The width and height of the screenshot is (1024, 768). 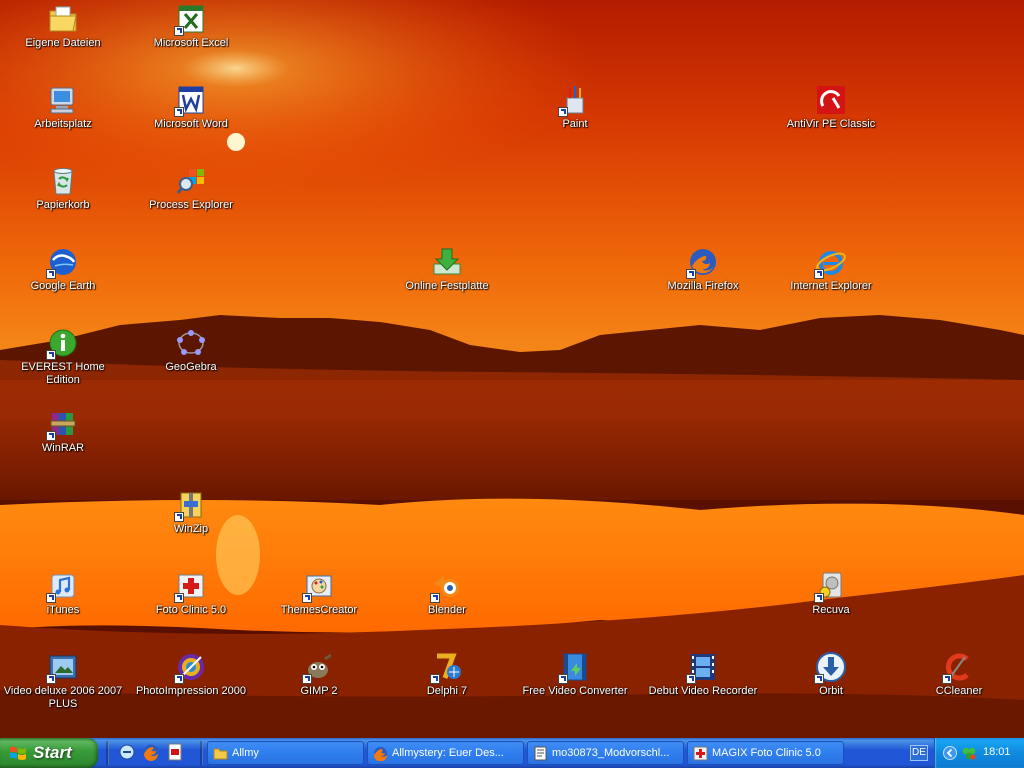 I want to click on desktop-icon-ccleaner: CCleaner, so click(x=959, y=674).